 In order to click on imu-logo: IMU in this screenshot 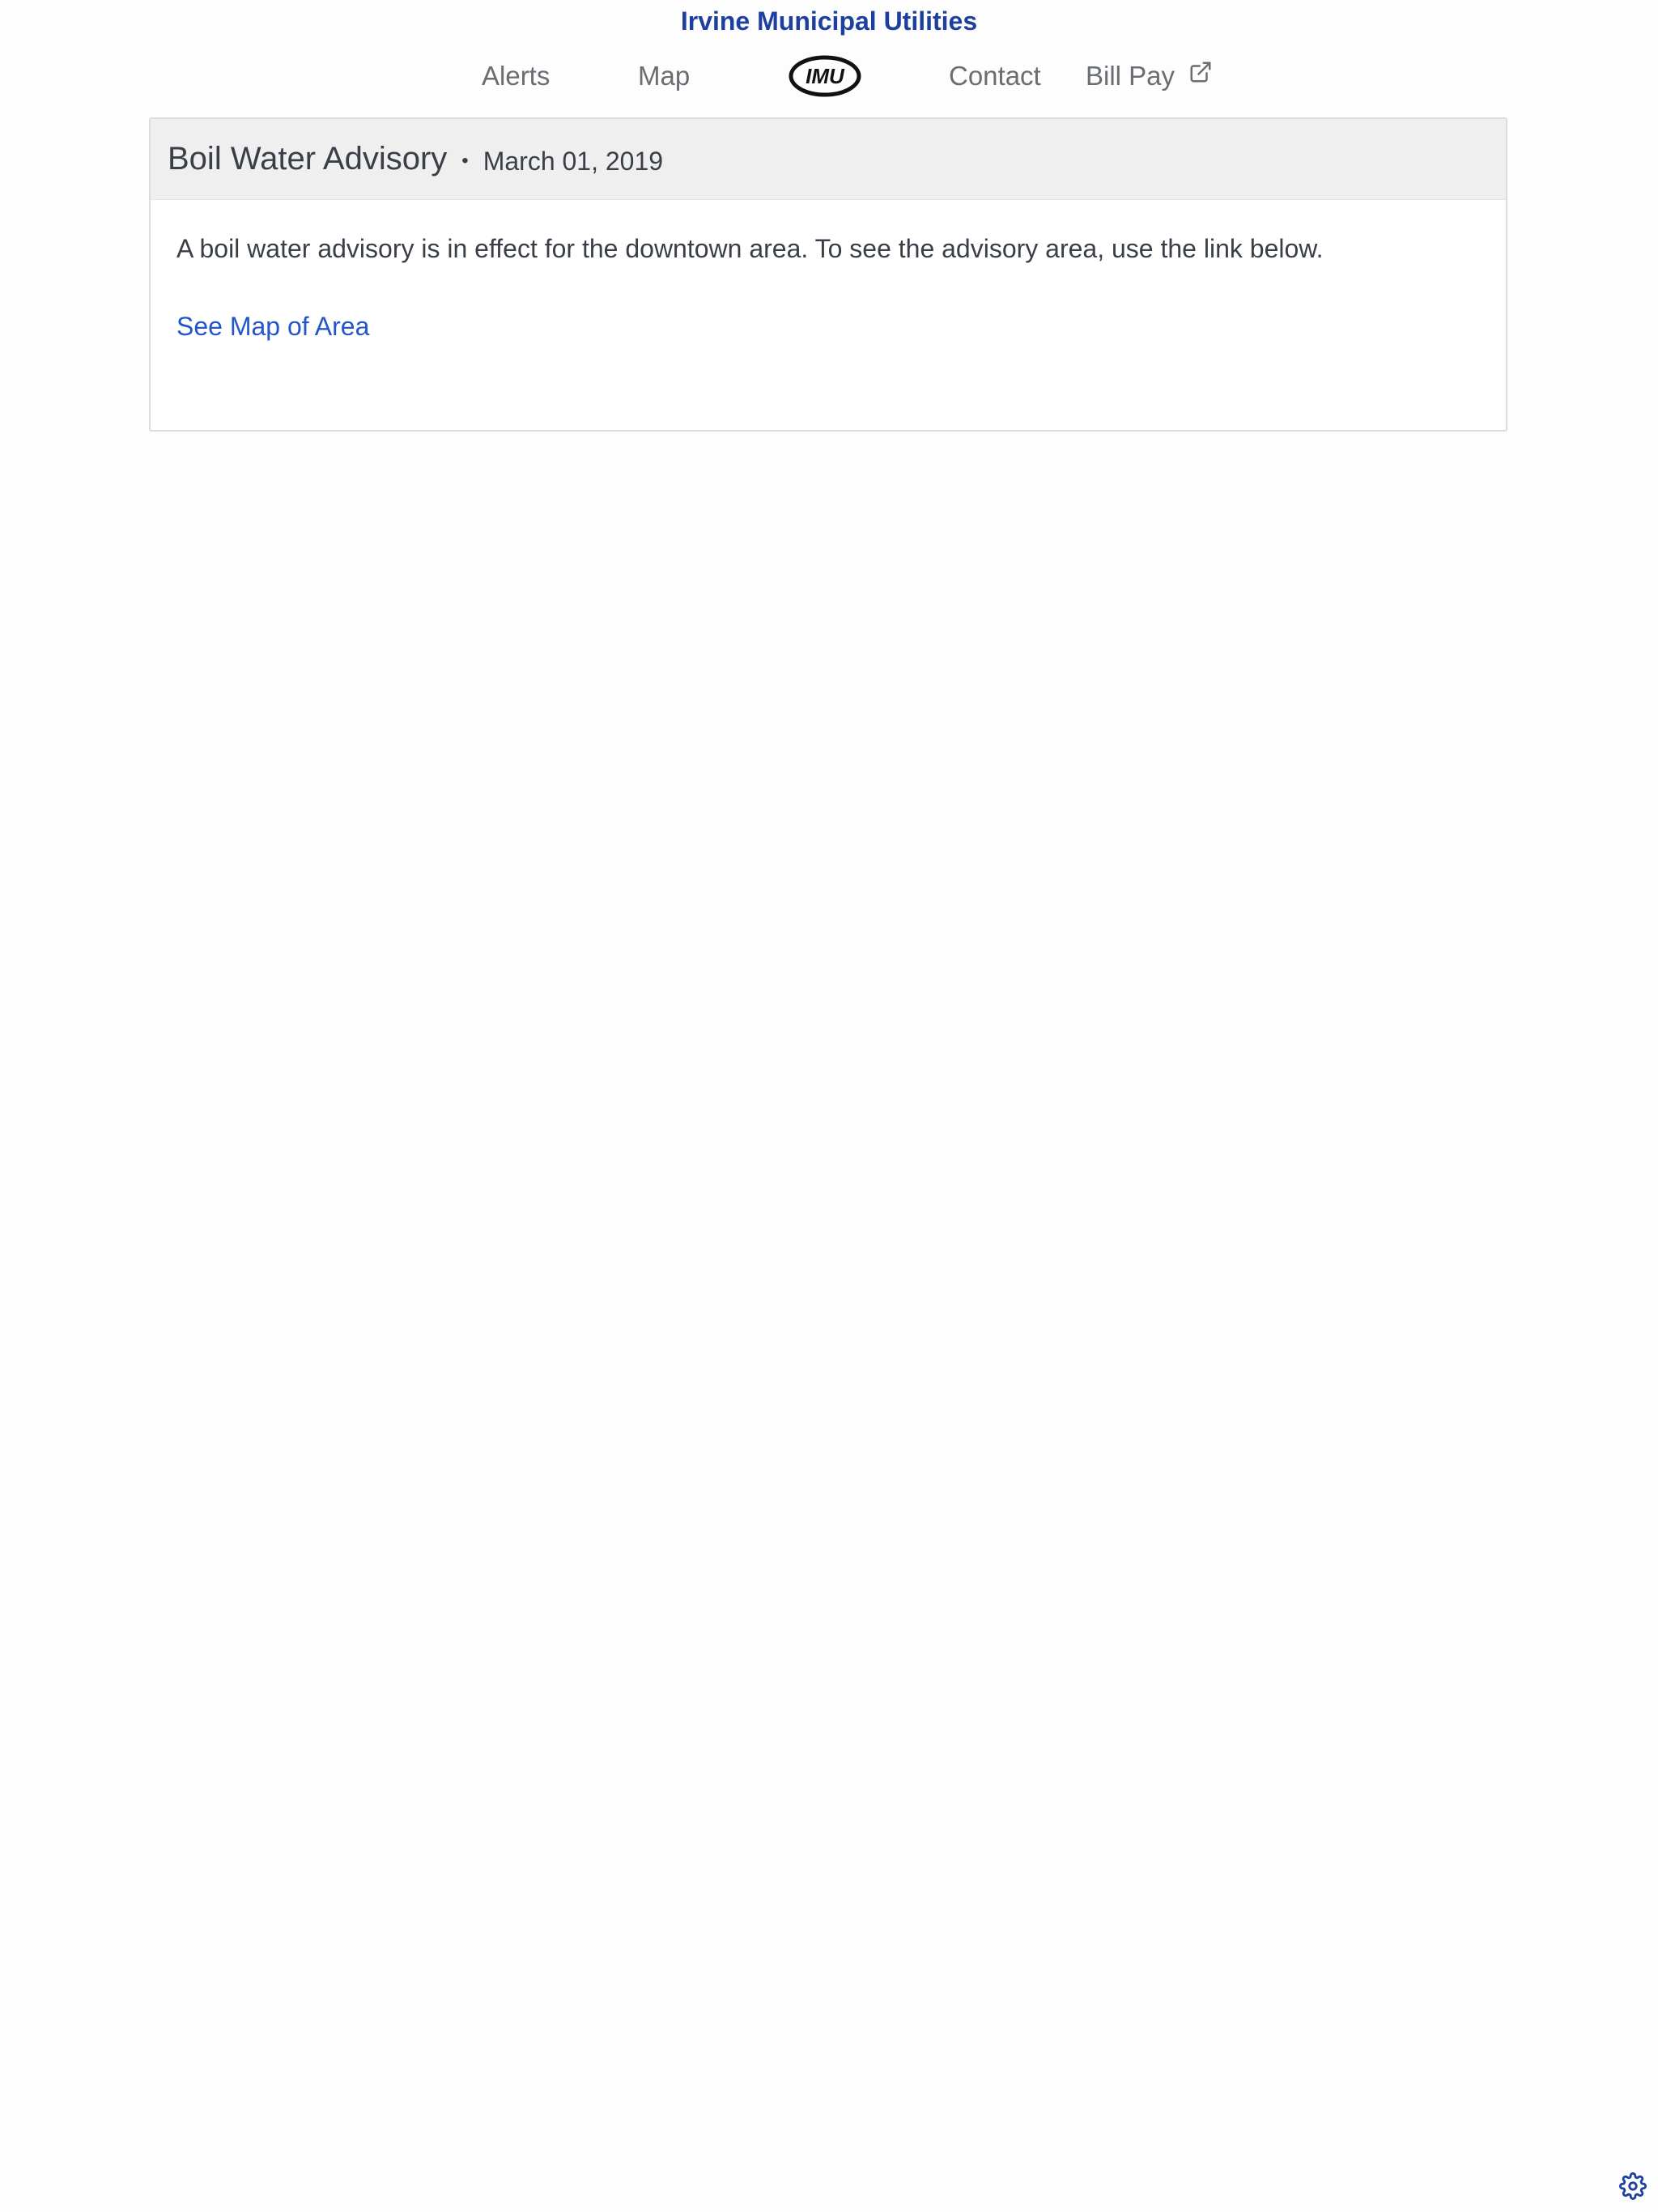, I will do `click(825, 76)`.